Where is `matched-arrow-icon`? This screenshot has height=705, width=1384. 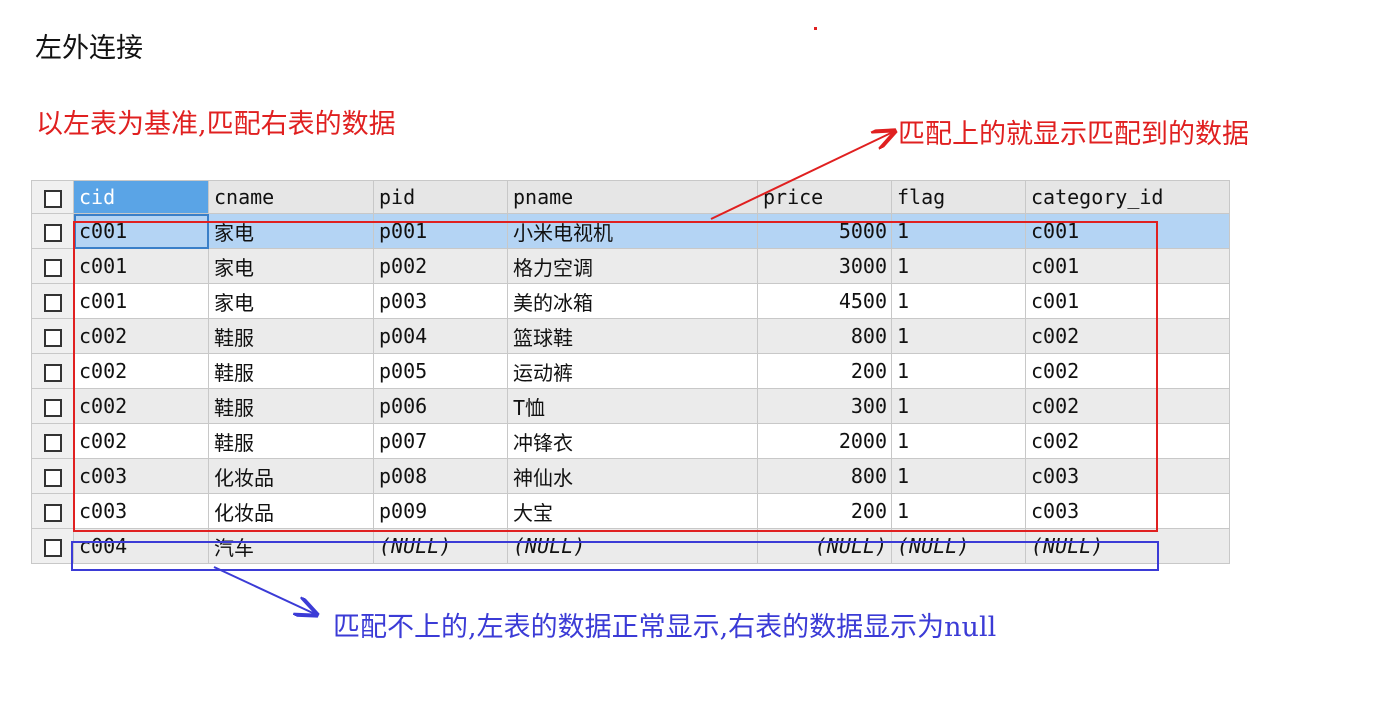
matched-arrow-icon is located at coordinates (801, 176).